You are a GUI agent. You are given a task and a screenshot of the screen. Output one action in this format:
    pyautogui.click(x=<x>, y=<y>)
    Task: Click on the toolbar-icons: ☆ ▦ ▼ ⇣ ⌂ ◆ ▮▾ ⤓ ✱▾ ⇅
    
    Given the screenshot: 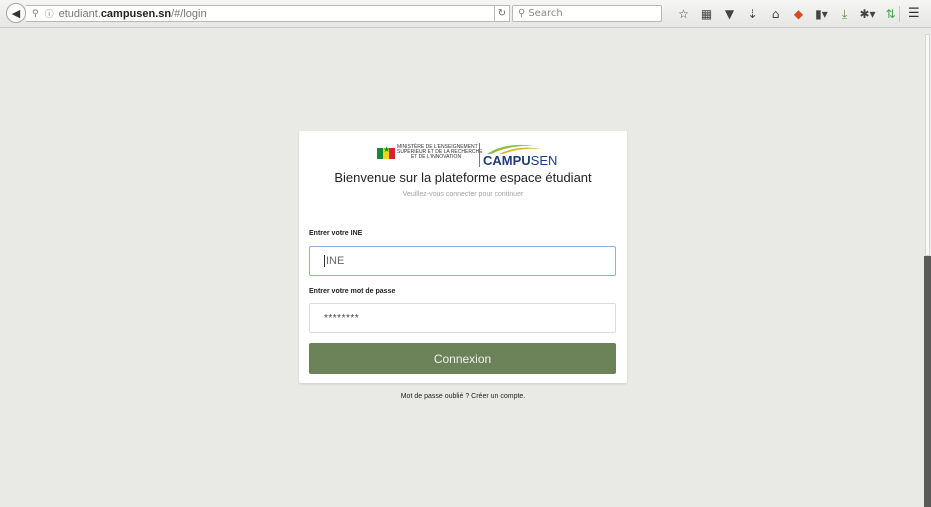 What is the action you would take?
    pyautogui.click(x=787, y=14)
    